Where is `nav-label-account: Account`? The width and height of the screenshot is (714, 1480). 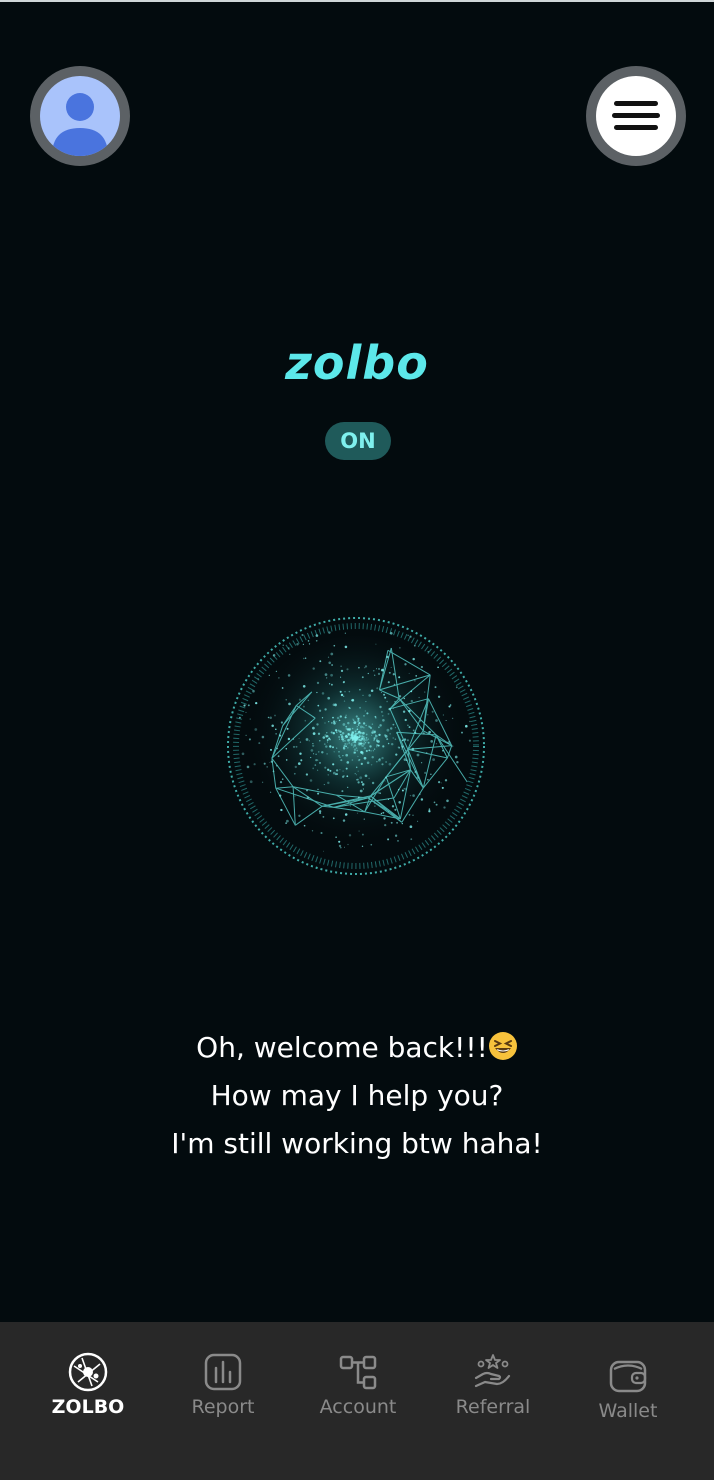
nav-label-account: Account is located at coordinates (358, 1407).